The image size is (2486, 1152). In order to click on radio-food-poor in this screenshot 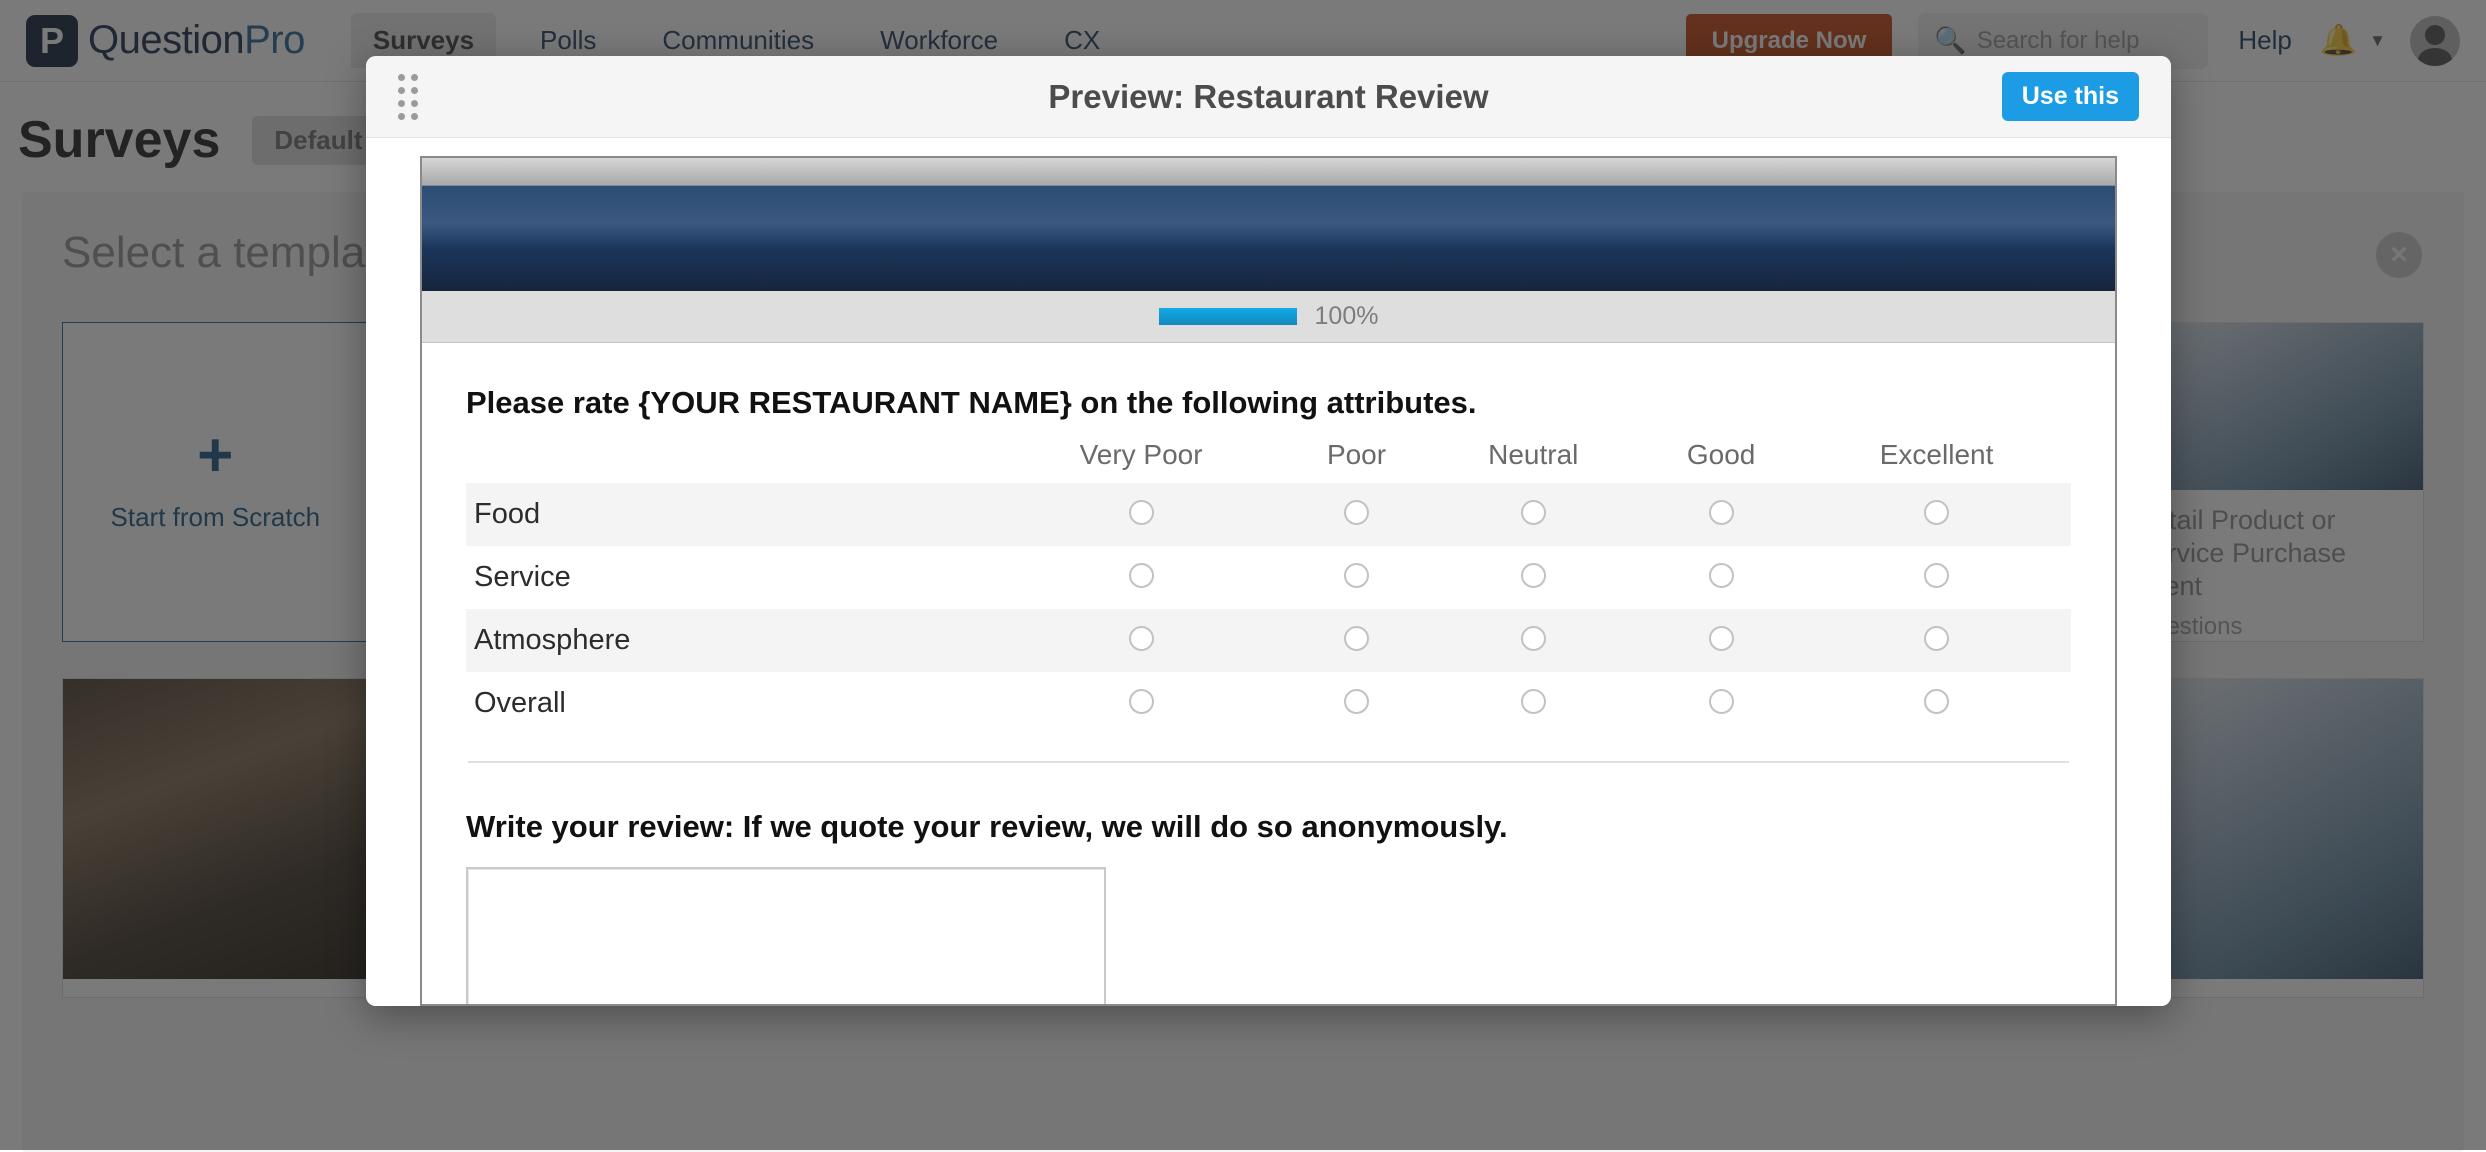, I will do `click(1356, 512)`.